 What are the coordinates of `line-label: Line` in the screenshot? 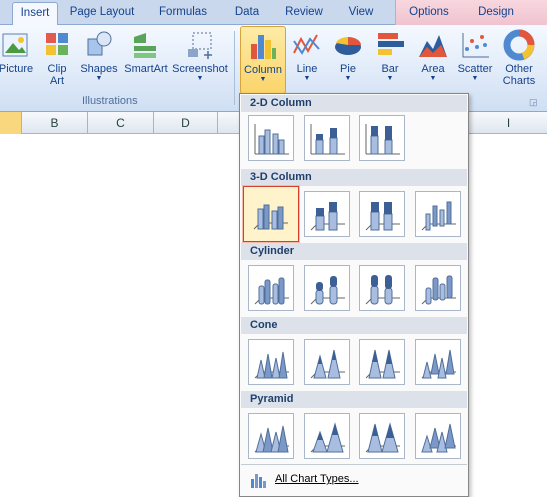 It's located at (307, 69).